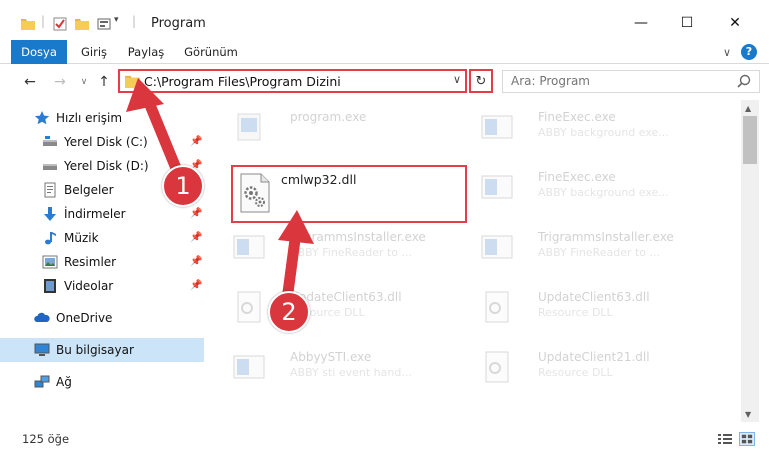 The image size is (769, 464). I want to click on file-item-cmlwp32-dll: cmlwp32.dll, so click(349, 194).